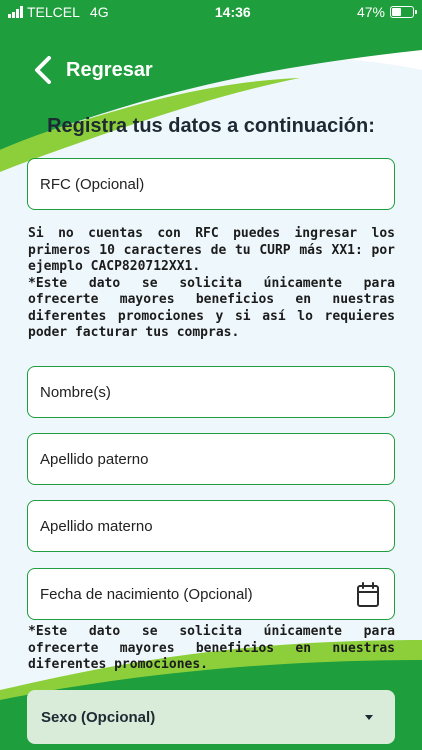 The height and width of the screenshot is (750, 422). Describe the element at coordinates (98, 717) in the screenshot. I see `sex-select-label: Sexo (Opcional)` at that location.